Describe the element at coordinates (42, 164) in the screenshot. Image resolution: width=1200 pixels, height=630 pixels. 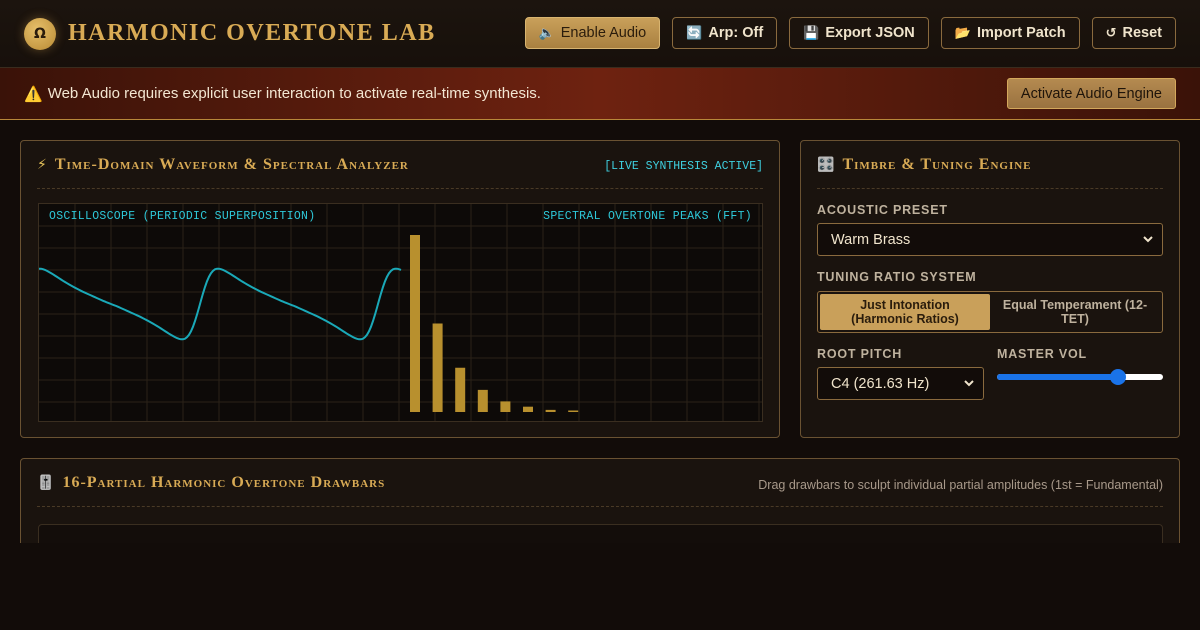
I see `lightning-icon: ⚡` at that location.